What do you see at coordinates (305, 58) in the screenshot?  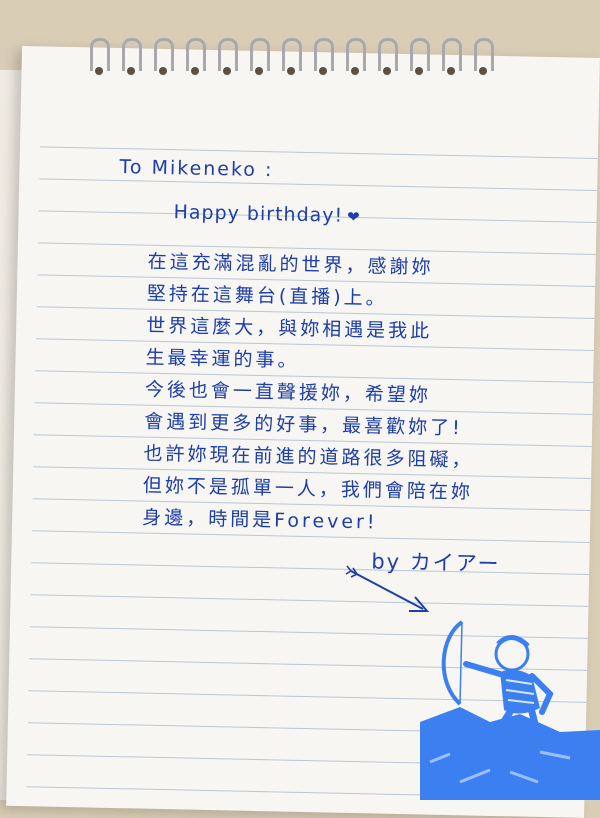 I see `spiral-binding` at bounding box center [305, 58].